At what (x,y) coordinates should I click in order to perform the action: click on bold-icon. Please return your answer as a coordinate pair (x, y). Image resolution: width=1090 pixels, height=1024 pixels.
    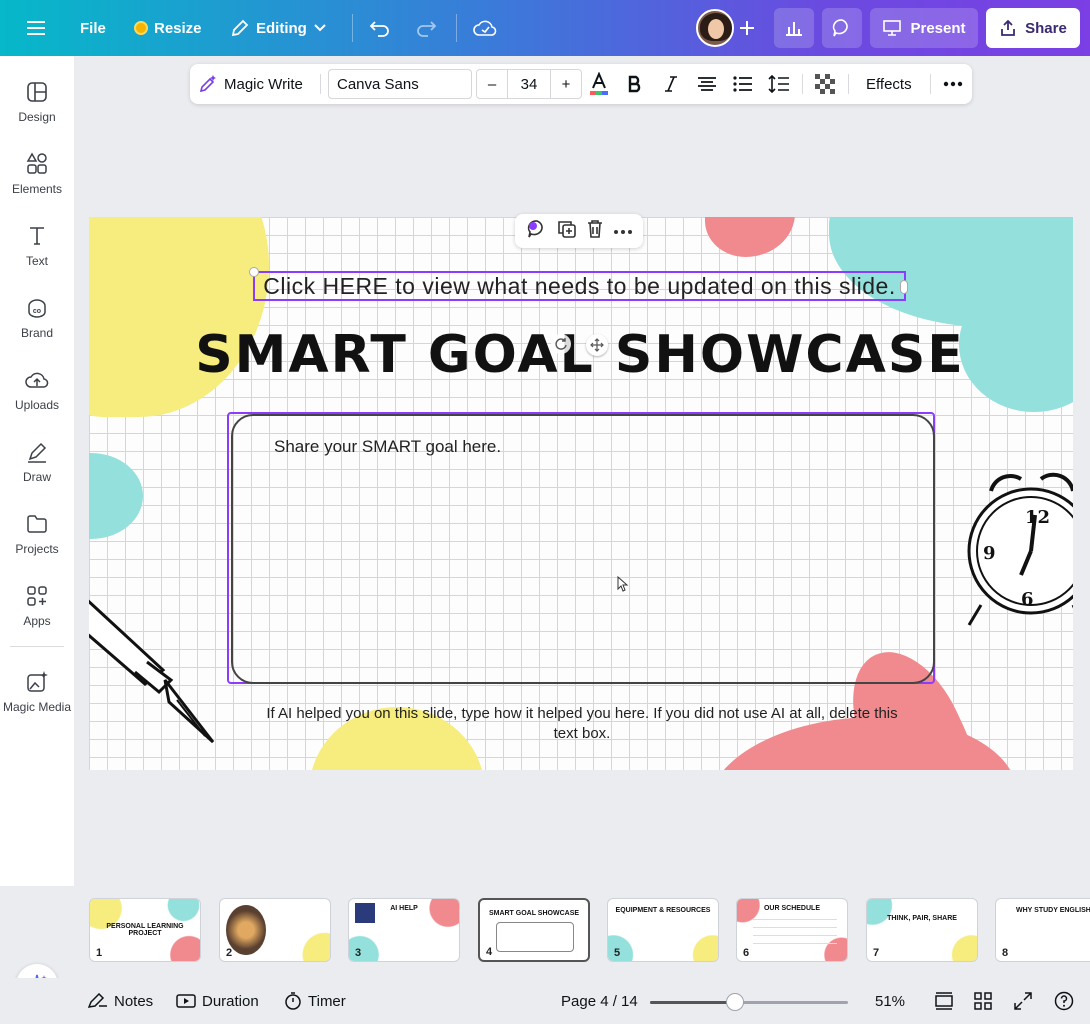
    Looking at the image, I should click on (635, 84).